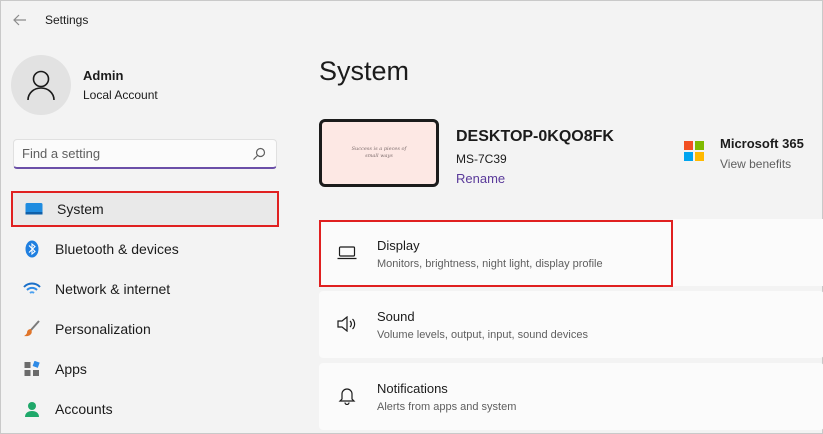 The width and height of the screenshot is (823, 434). What do you see at coordinates (67, 20) in the screenshot?
I see `window-title: Settings` at bounding box center [67, 20].